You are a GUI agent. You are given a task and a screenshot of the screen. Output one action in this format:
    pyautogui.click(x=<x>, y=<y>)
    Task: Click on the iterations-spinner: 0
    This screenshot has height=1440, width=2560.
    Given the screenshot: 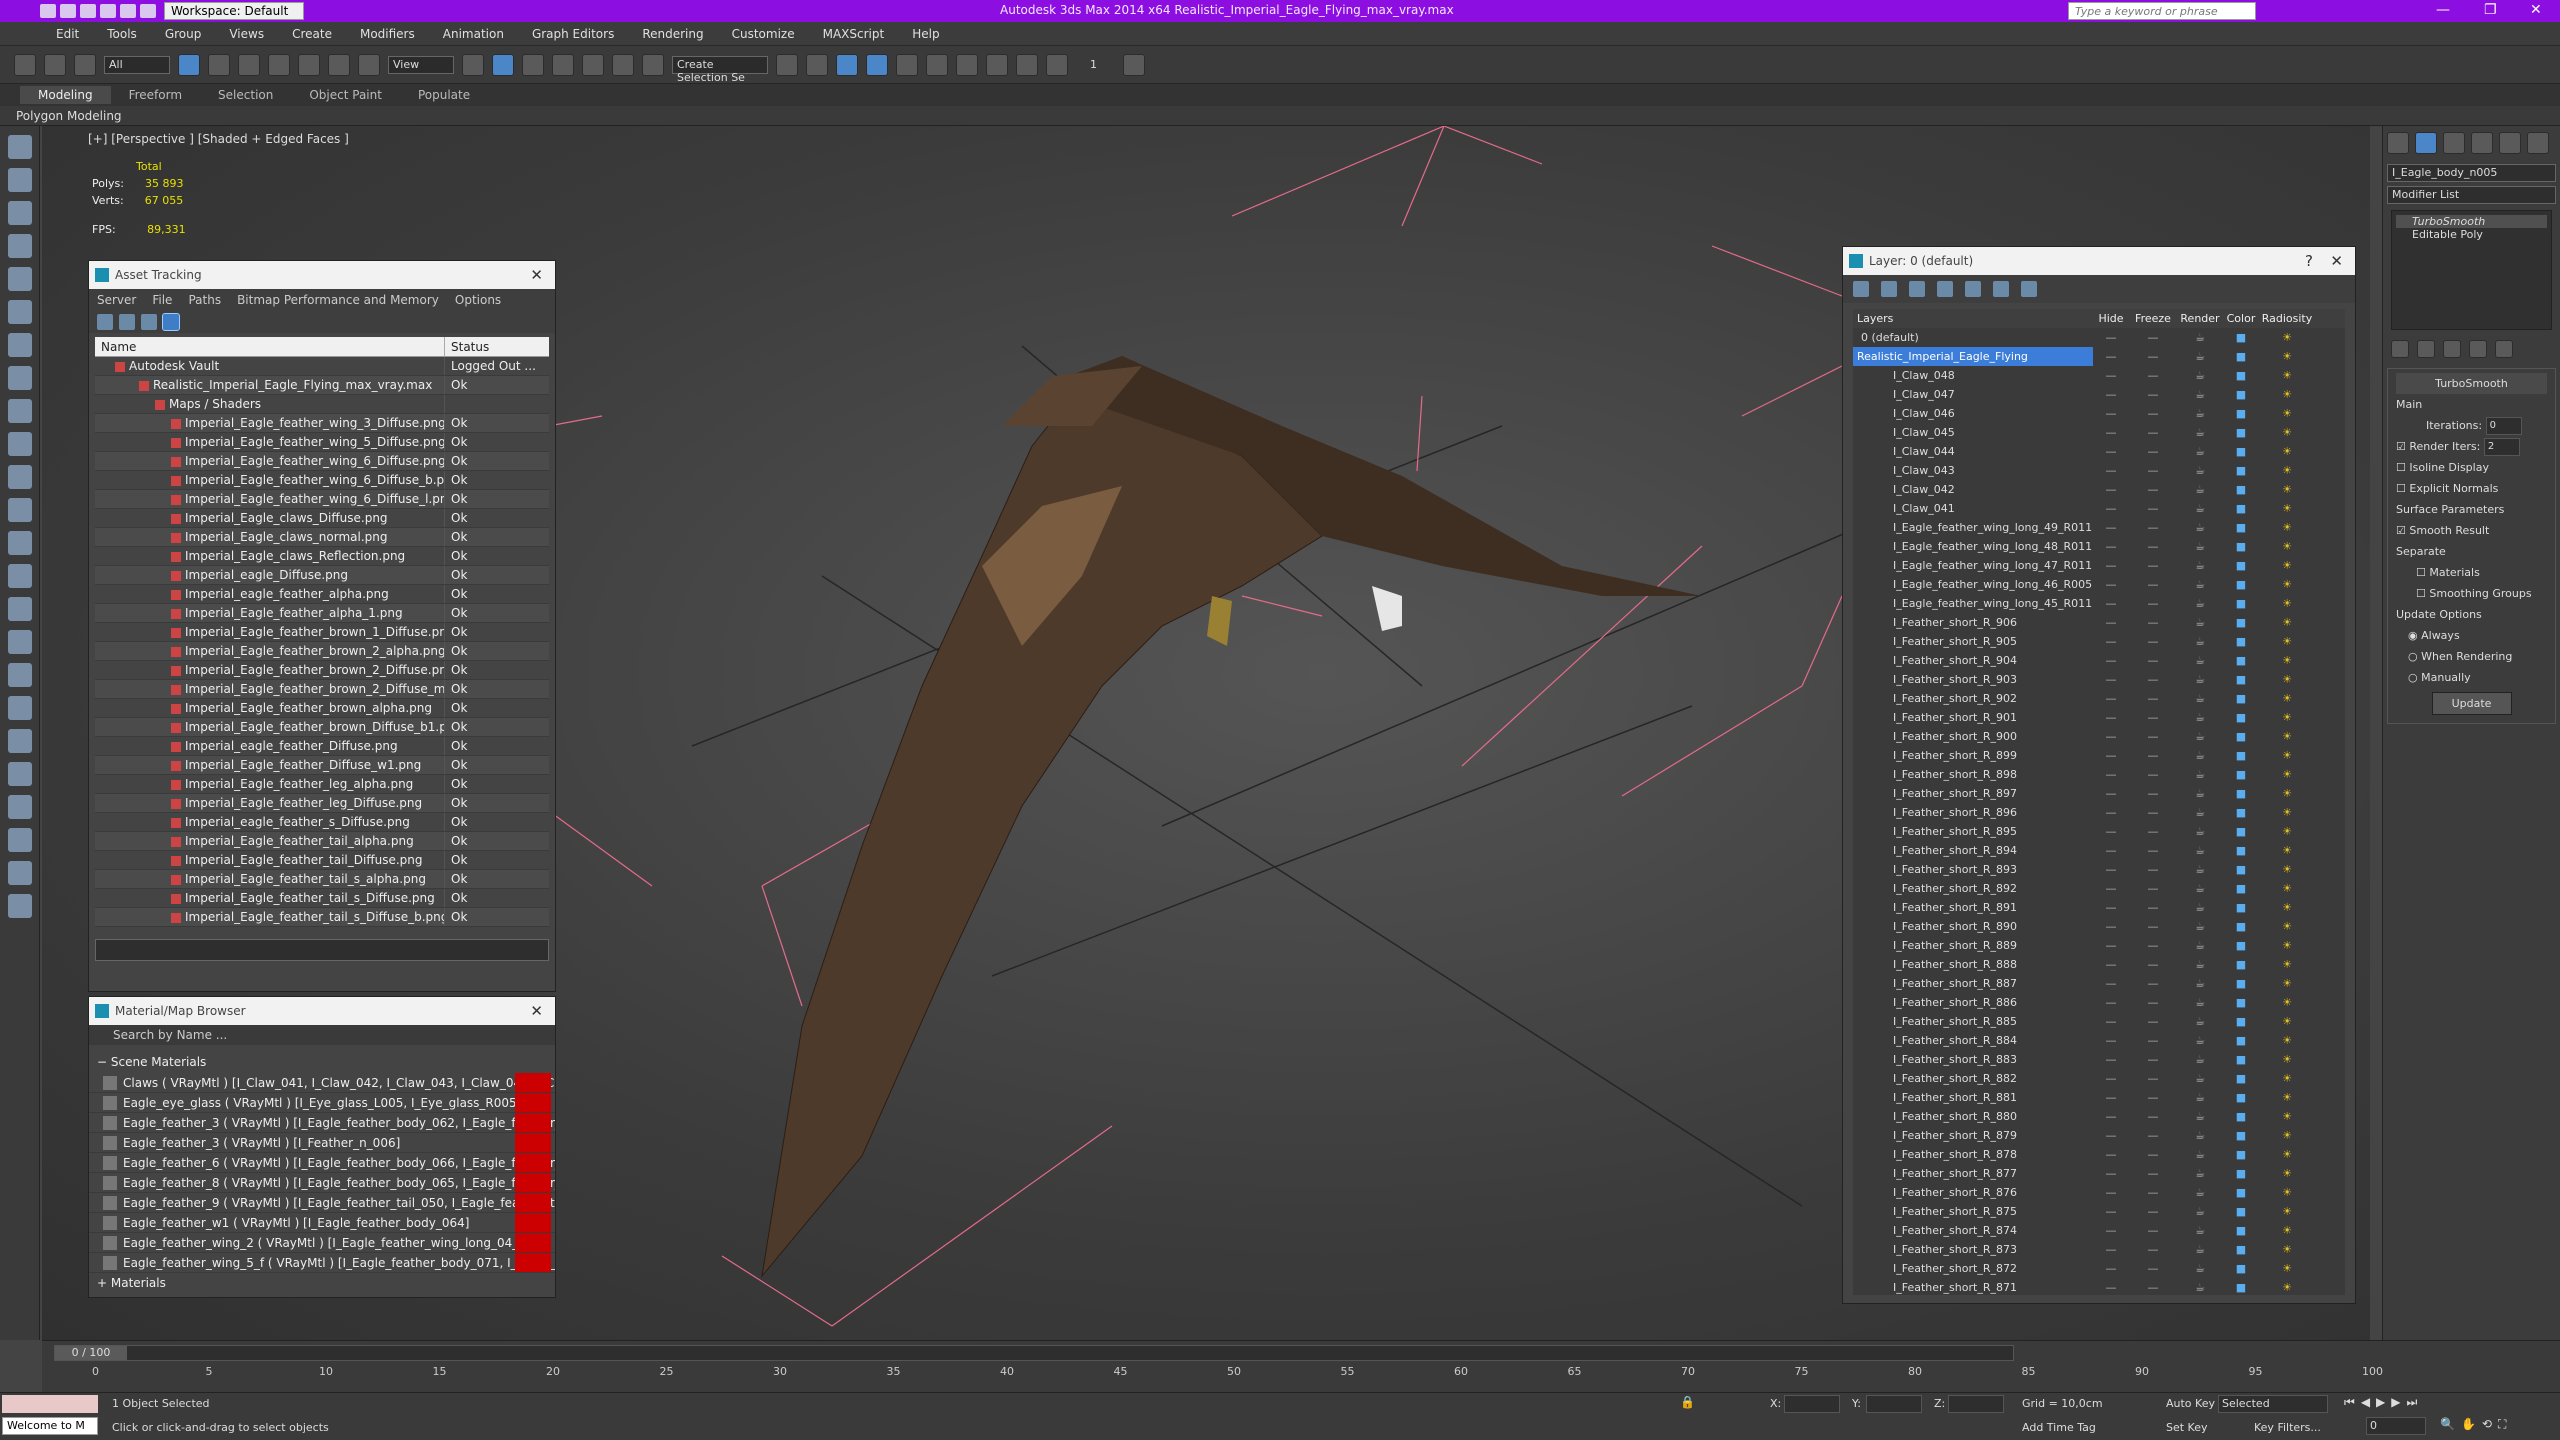 What is the action you would take?
    pyautogui.click(x=2503, y=426)
    